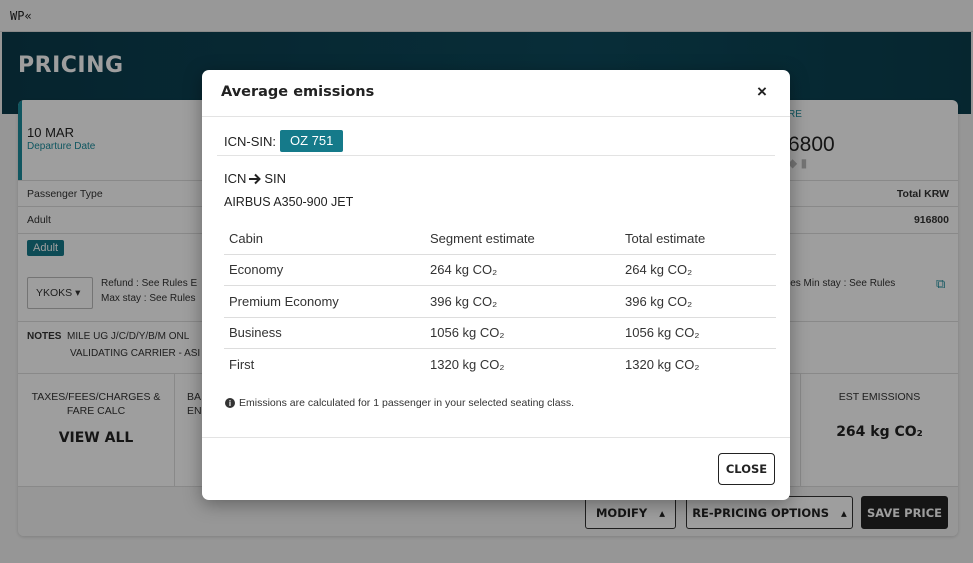 The image size is (973, 563). I want to click on table-row: Premium Economy 396 kg CO₂ 396 kg CO₂, so click(500, 301).